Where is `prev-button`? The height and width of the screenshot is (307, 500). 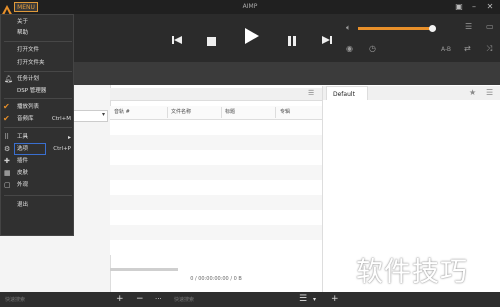 prev-button is located at coordinates (177, 39).